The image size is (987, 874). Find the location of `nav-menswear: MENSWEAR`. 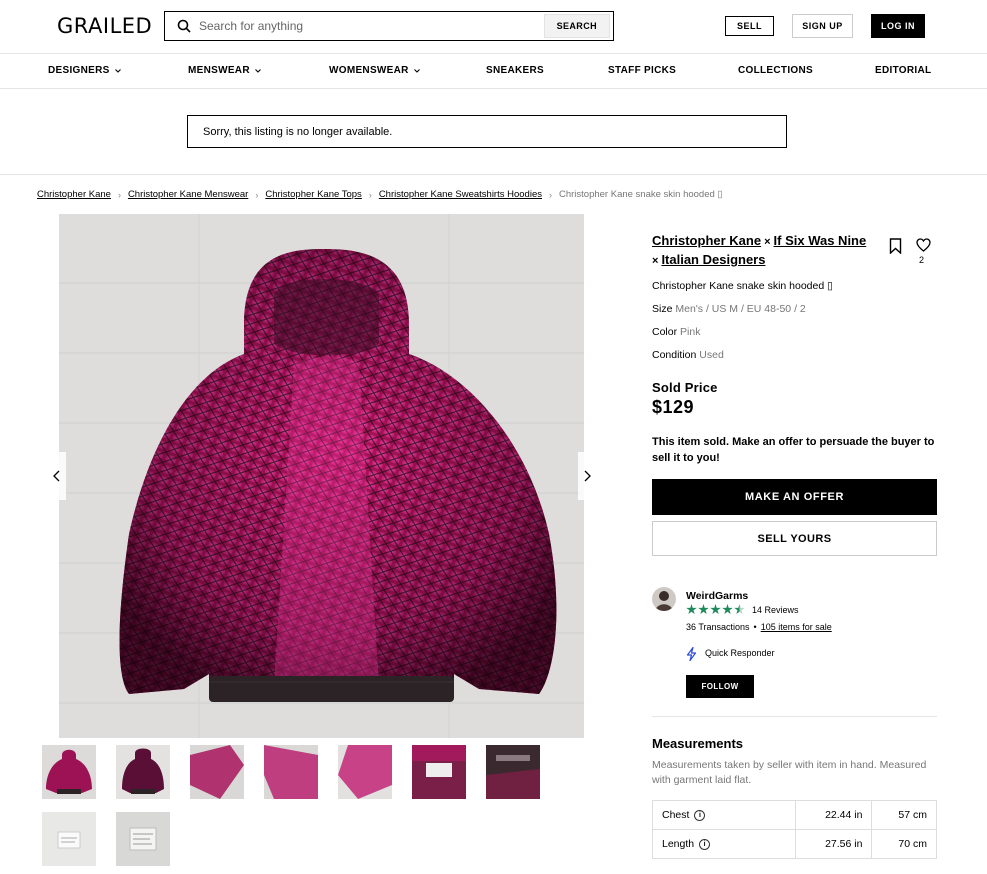

nav-menswear: MENSWEAR is located at coordinates (225, 70).